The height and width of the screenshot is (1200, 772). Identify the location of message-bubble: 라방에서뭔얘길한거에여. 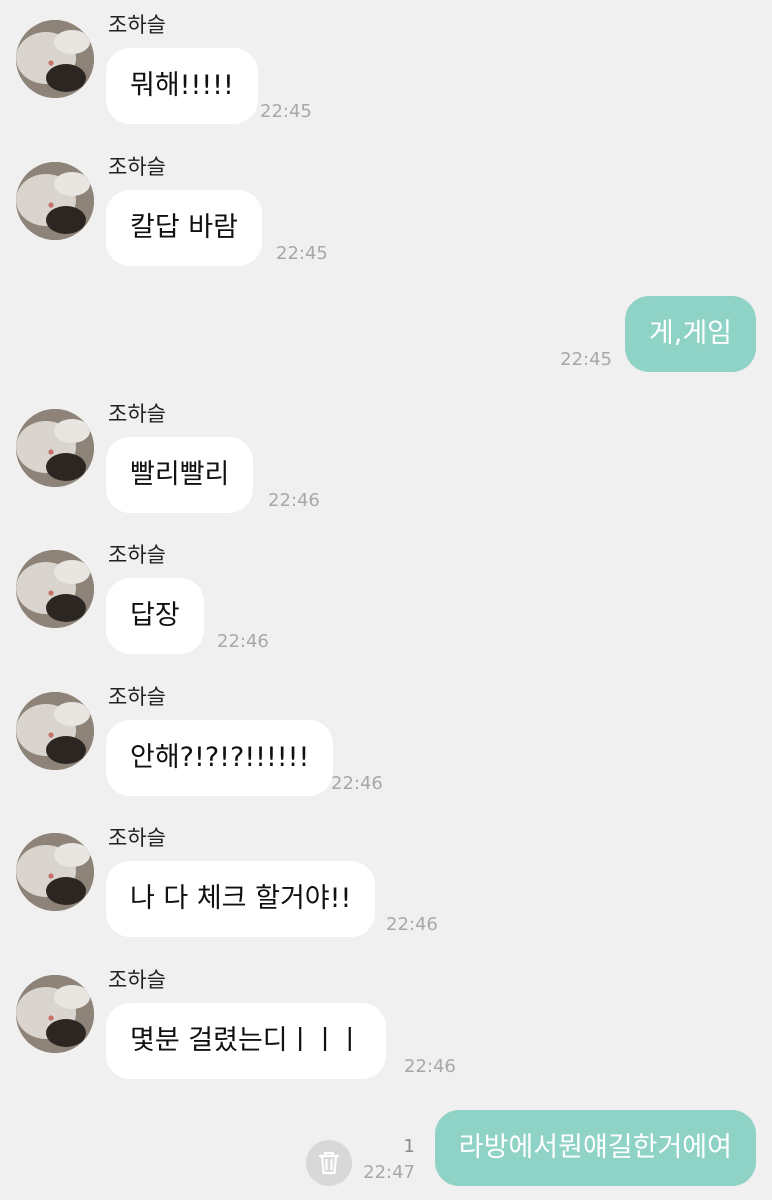
(595, 1148).